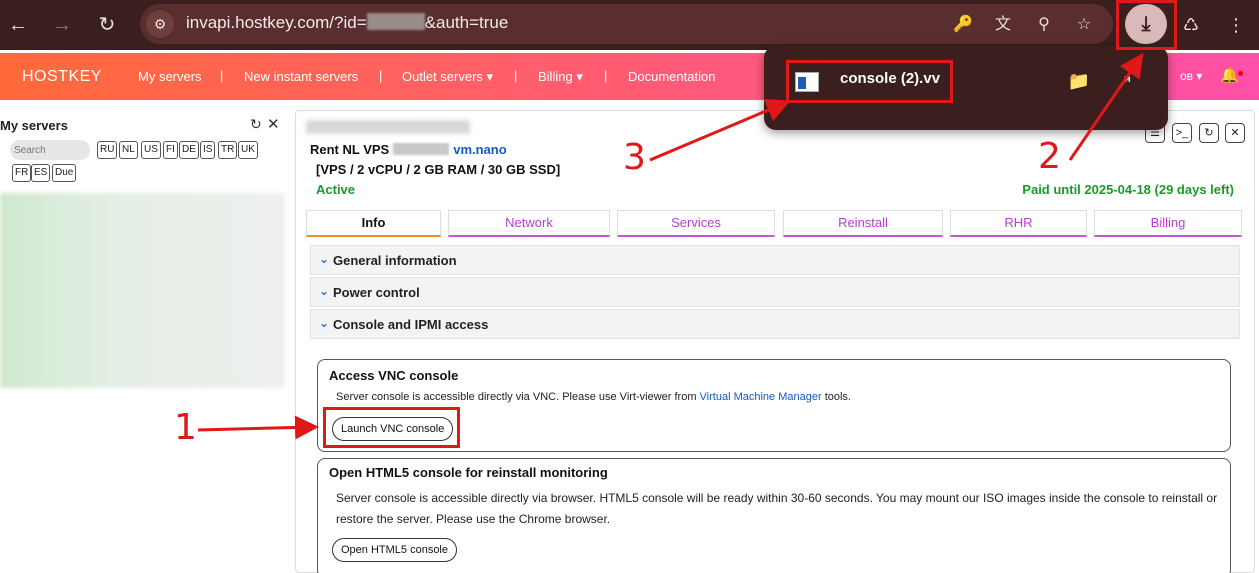  What do you see at coordinates (336, 189) in the screenshot?
I see `status-badge: Active` at bounding box center [336, 189].